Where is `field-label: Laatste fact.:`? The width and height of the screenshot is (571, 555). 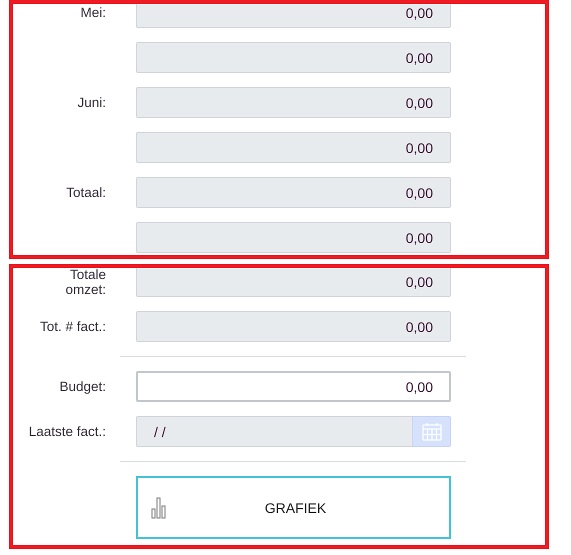
field-label: Laatste fact.: is located at coordinates (67, 431).